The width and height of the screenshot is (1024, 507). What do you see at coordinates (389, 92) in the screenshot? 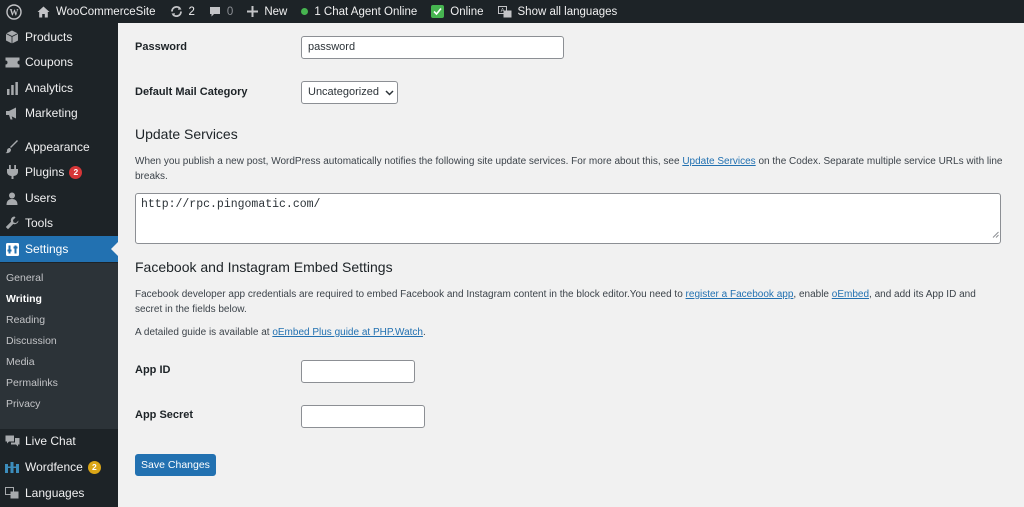
I see `chevron-down-icon` at bounding box center [389, 92].